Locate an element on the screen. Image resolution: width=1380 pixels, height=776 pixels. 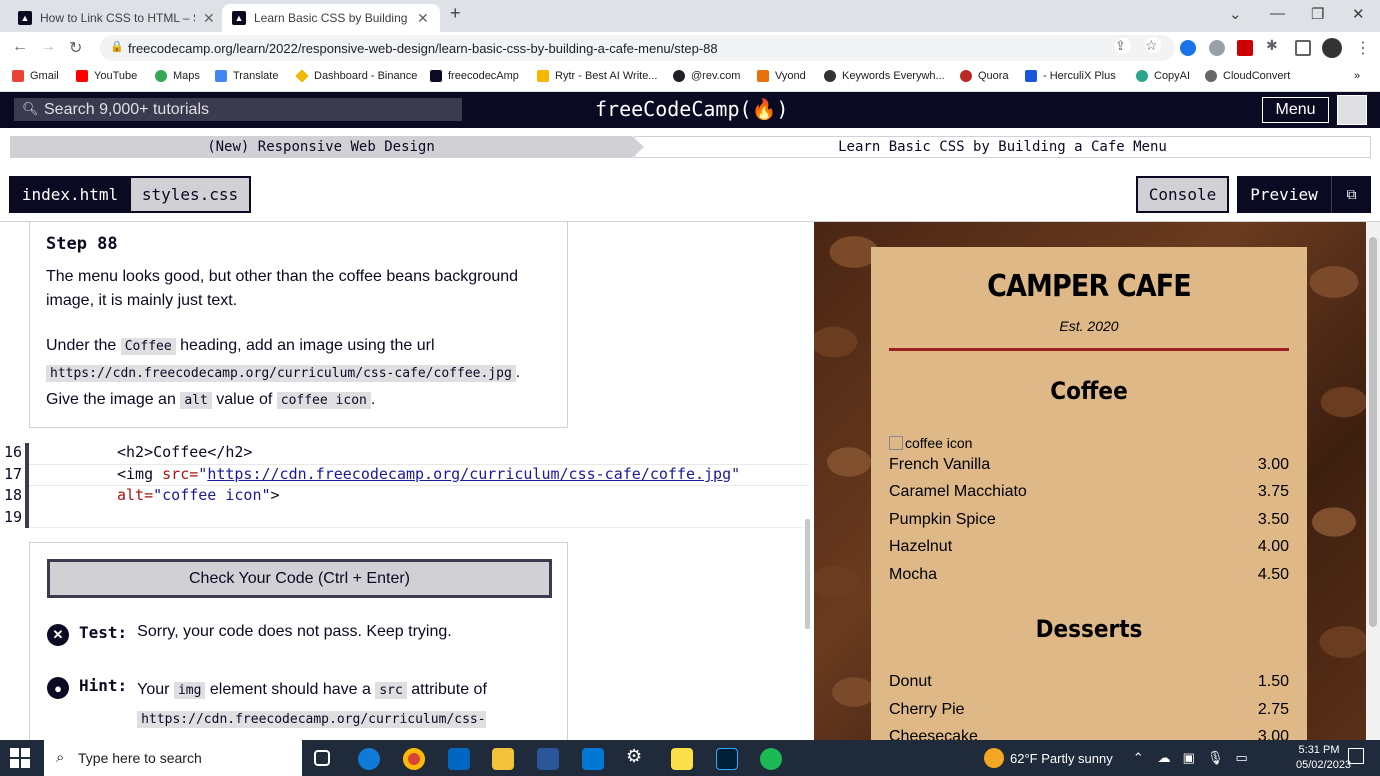
notifications-icon is located at coordinates (1356, 756).